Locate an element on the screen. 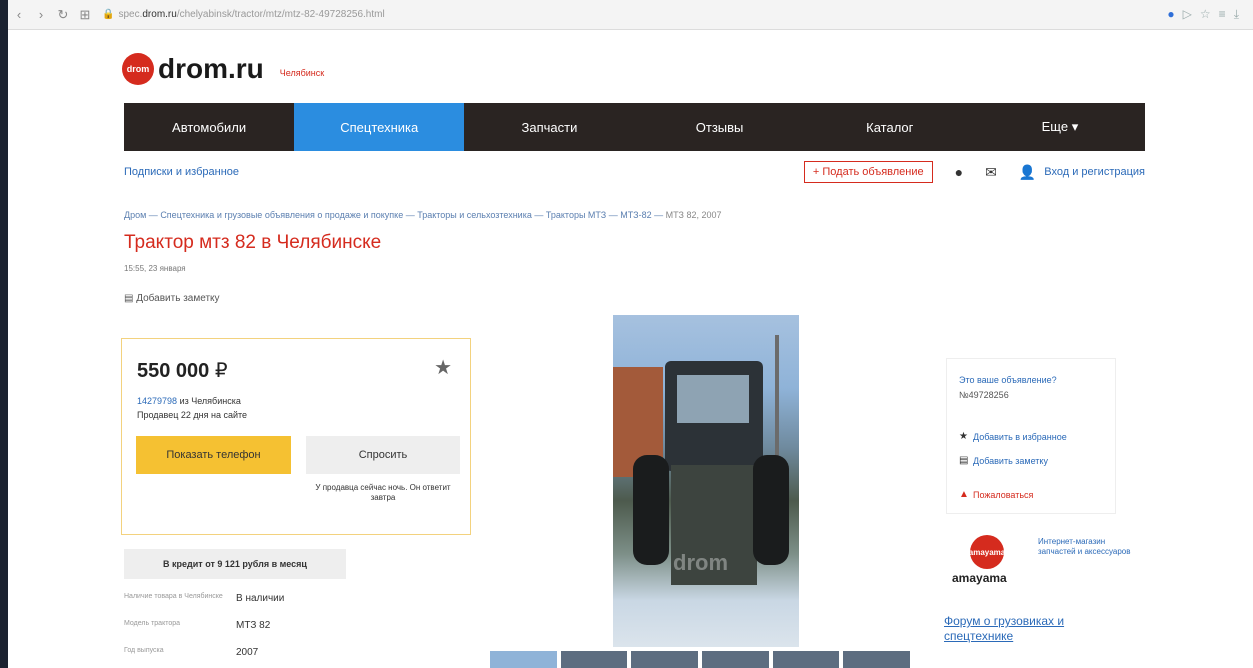 This screenshot has width=1253, height=668. tractor-wheel is located at coordinates (651, 510).